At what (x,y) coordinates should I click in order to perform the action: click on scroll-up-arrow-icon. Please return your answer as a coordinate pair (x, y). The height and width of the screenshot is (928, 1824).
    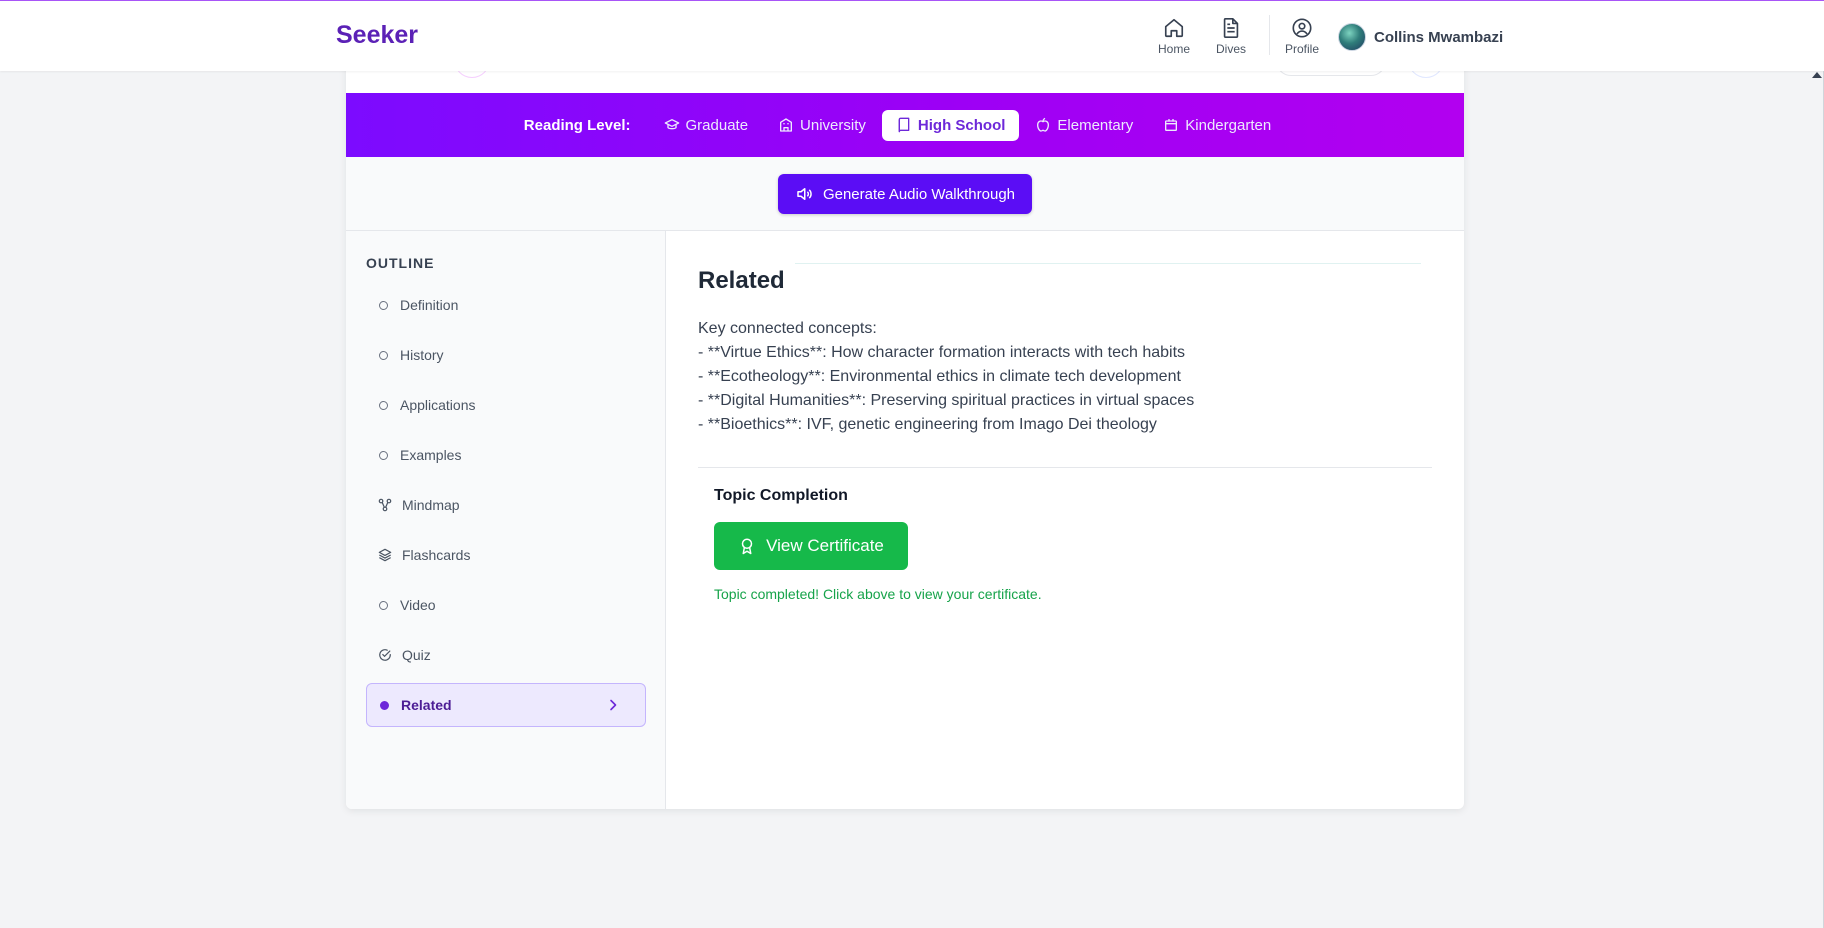
    Looking at the image, I should click on (1817, 75).